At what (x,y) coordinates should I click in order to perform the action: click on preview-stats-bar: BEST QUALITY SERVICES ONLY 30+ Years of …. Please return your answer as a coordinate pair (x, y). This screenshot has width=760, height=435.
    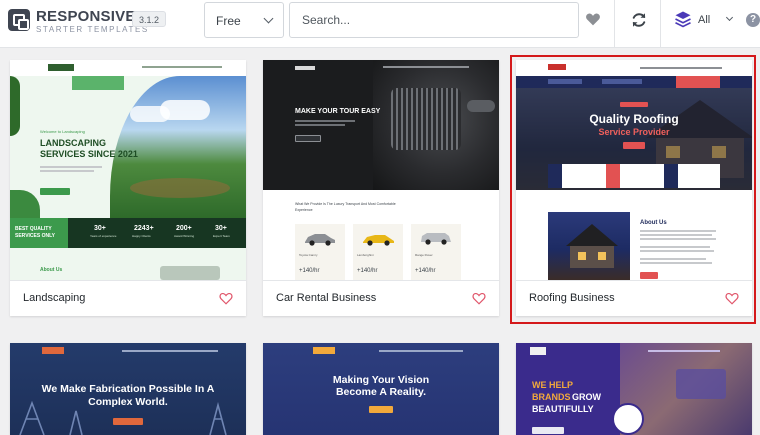
    Looking at the image, I should click on (128, 233).